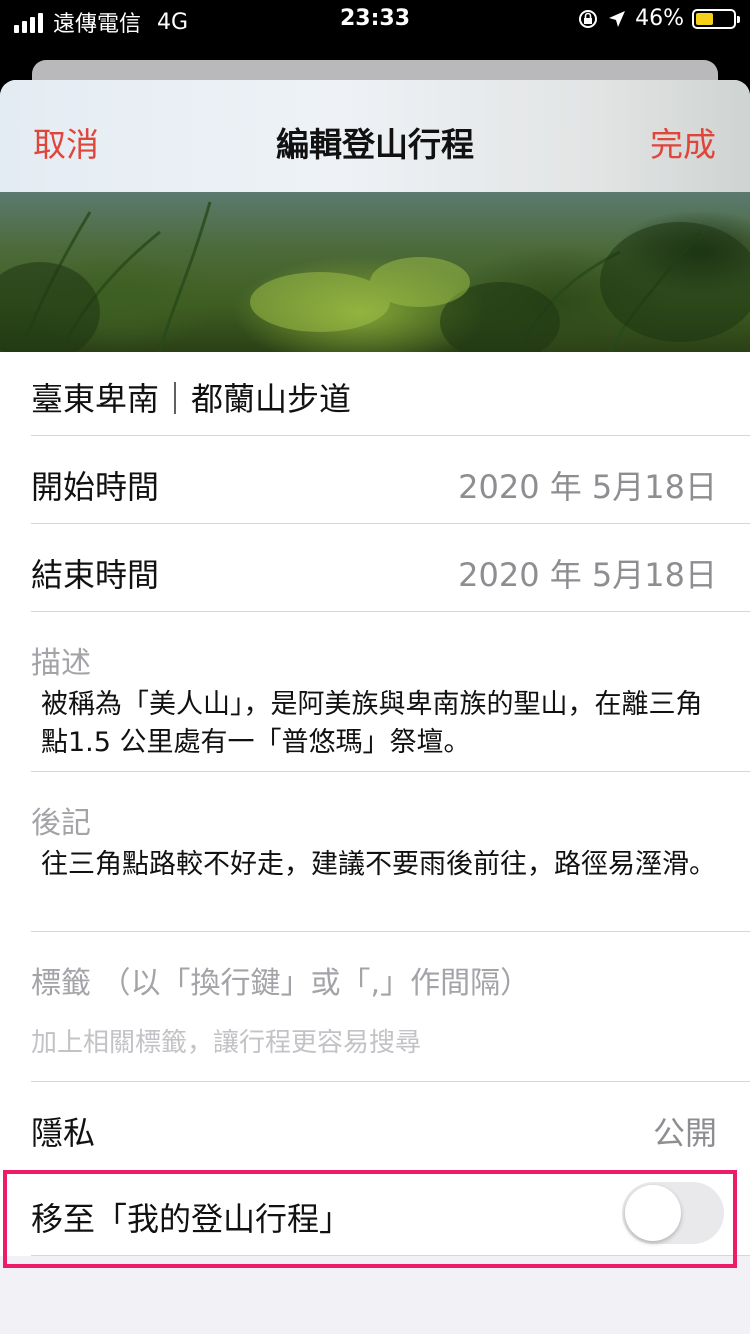 This screenshot has width=750, height=1334. What do you see at coordinates (370, 1219) in the screenshot?
I see `highlight-box` at bounding box center [370, 1219].